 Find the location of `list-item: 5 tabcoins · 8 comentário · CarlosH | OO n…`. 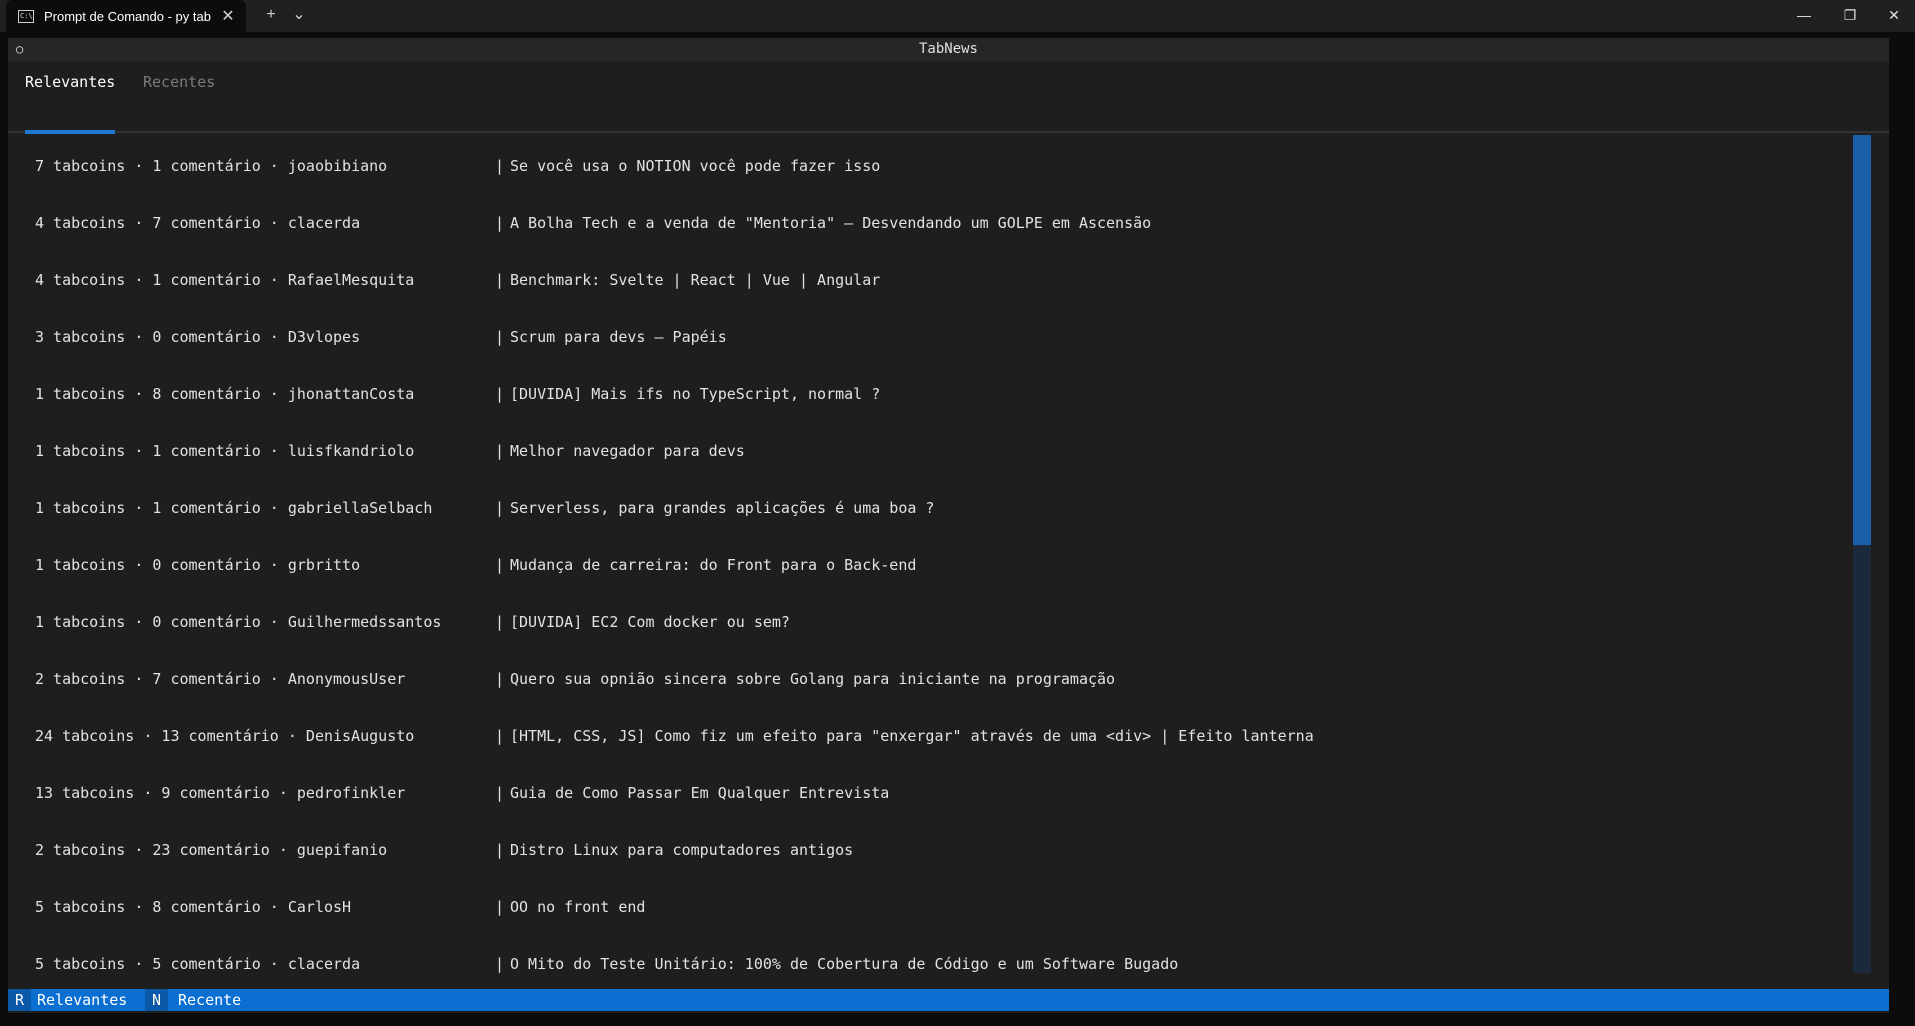

list-item: 5 tabcoins · 8 comentário · CarlosH | OO n… is located at coordinates (945, 907).